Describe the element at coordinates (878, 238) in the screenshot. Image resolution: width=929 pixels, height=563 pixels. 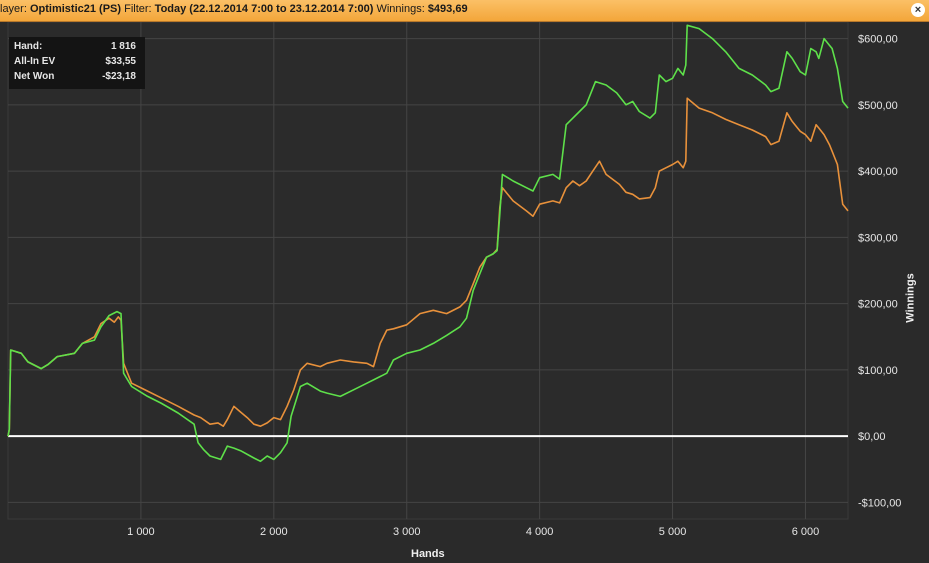
I see `y-tick-label: $300,00` at that location.